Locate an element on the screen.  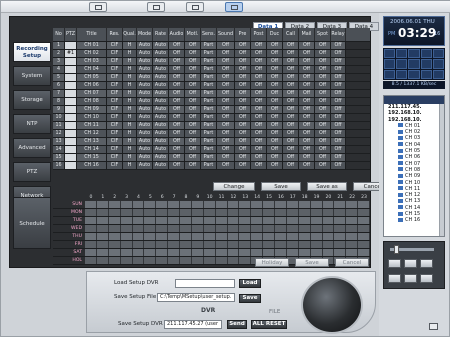
table-cell-title: CH 07 is located at coordinates (92, 93).